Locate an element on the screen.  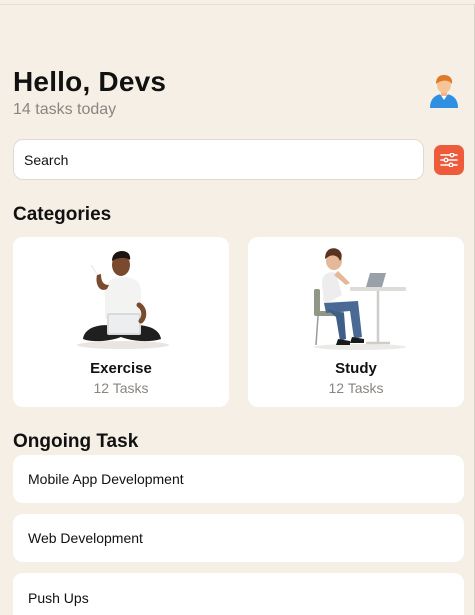
category-card-exercise: Exercise 12 Tasks is located at coordinates (121, 322).